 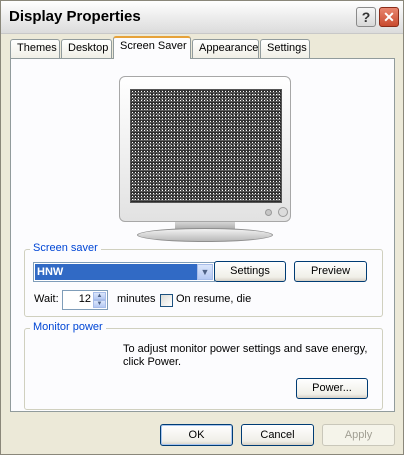 I want to click on tab-desktop: Desktop, so click(x=86, y=48).